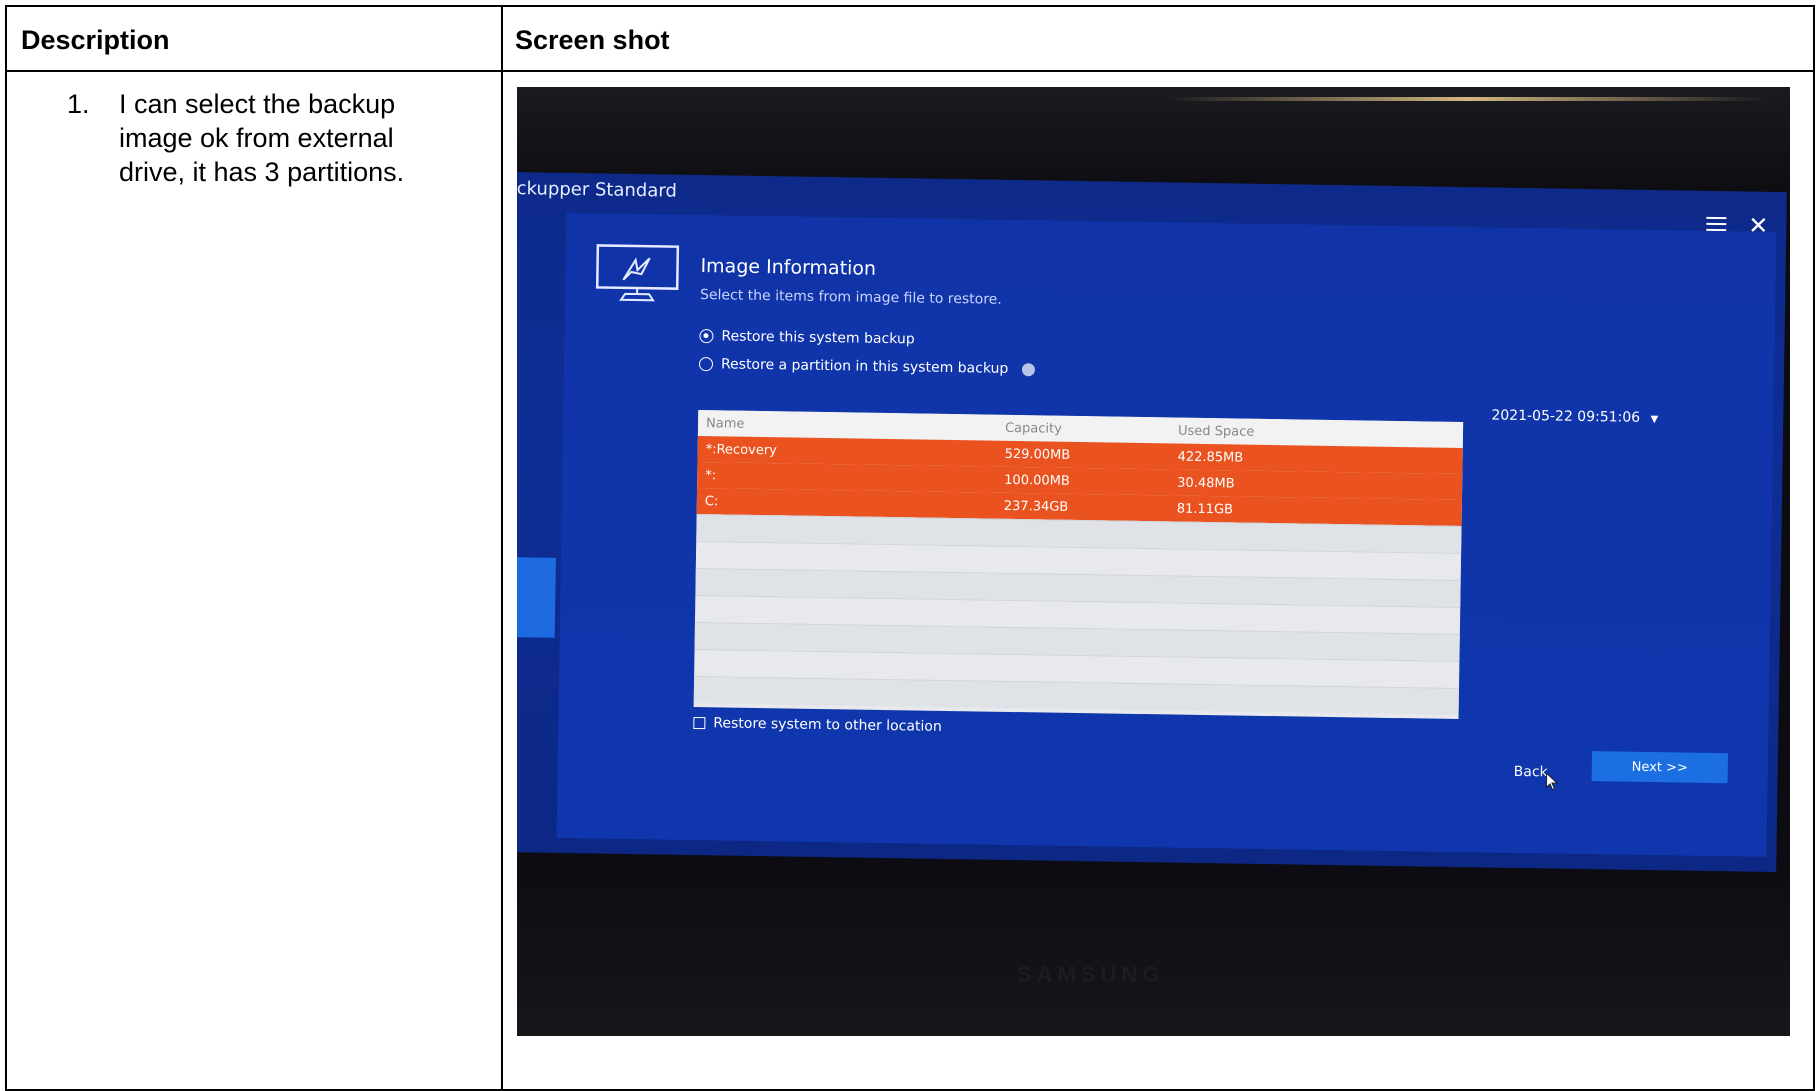 The width and height of the screenshot is (1816, 1091). What do you see at coordinates (741, 449) in the screenshot?
I see `partition-name: *:Recovery` at bounding box center [741, 449].